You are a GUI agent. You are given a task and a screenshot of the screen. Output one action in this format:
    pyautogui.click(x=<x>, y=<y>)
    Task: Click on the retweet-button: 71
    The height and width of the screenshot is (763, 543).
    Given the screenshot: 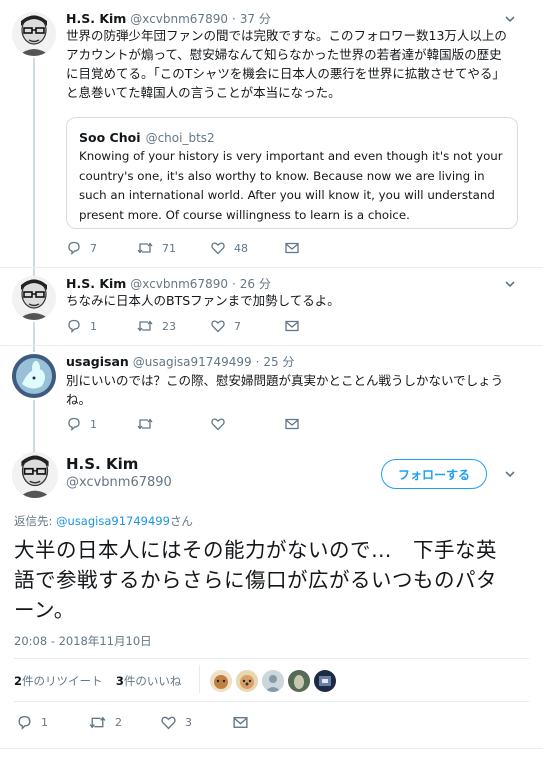 What is the action you would take?
    pyautogui.click(x=156, y=248)
    